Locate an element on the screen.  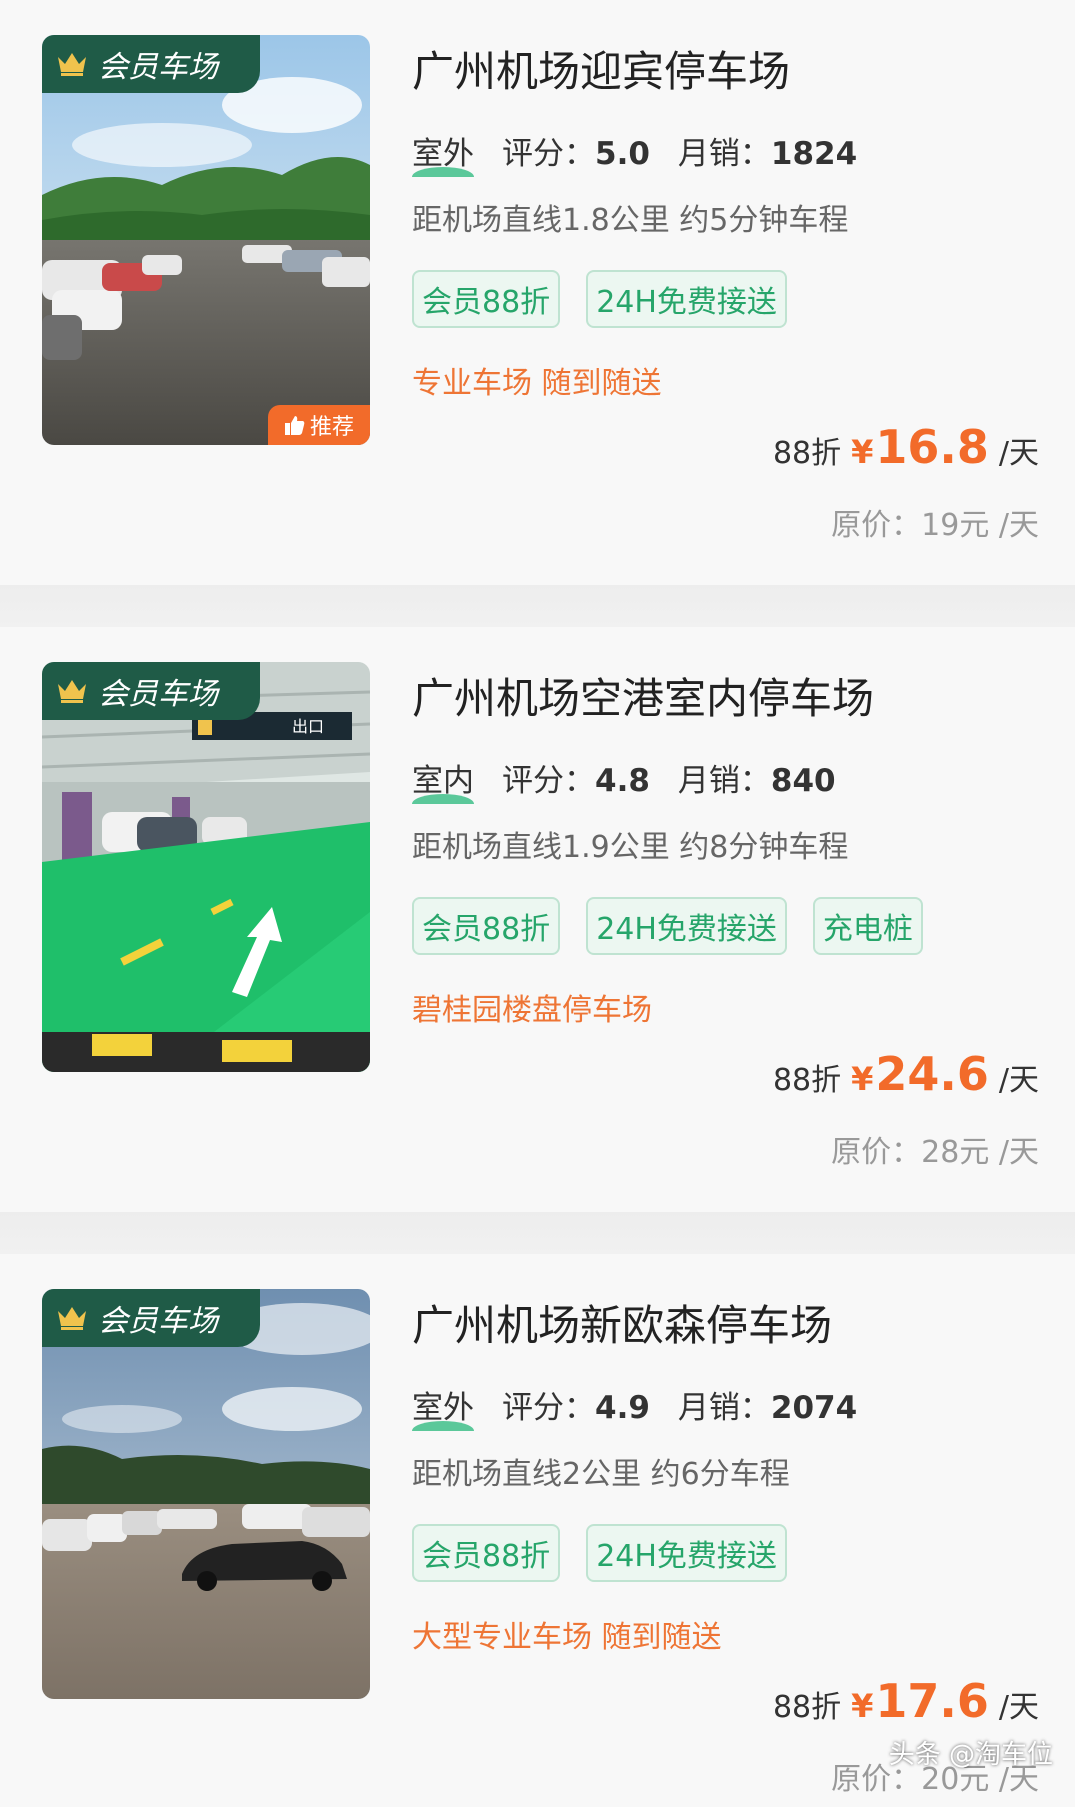
lot-photo-outdoor: 会员车场 is located at coordinates (206, 1494).